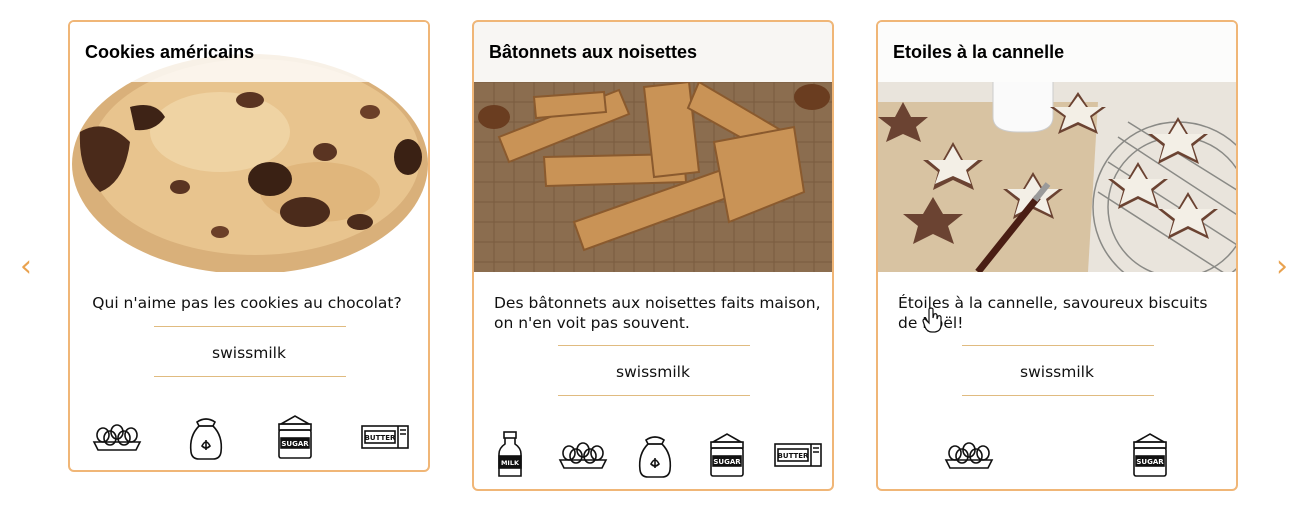  Describe the element at coordinates (593, 52) in the screenshot. I see `recipe-title: Bâtonnets aux noisettes` at that location.